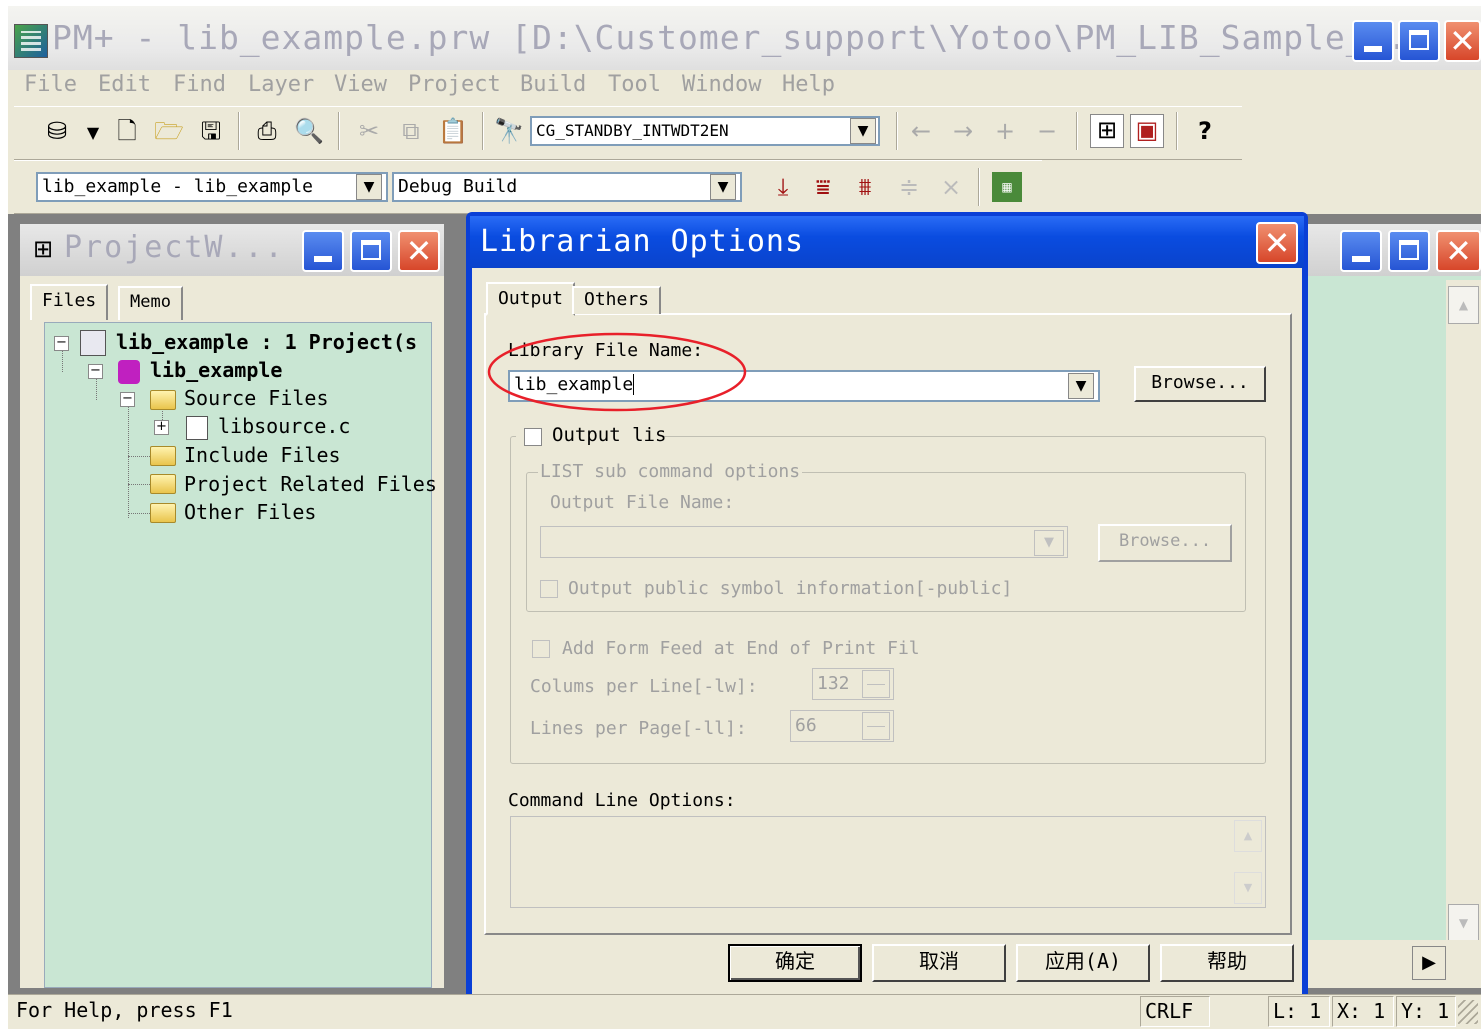 This screenshot has height=1029, width=1481. I want to click on maximize-button, so click(1419, 41).